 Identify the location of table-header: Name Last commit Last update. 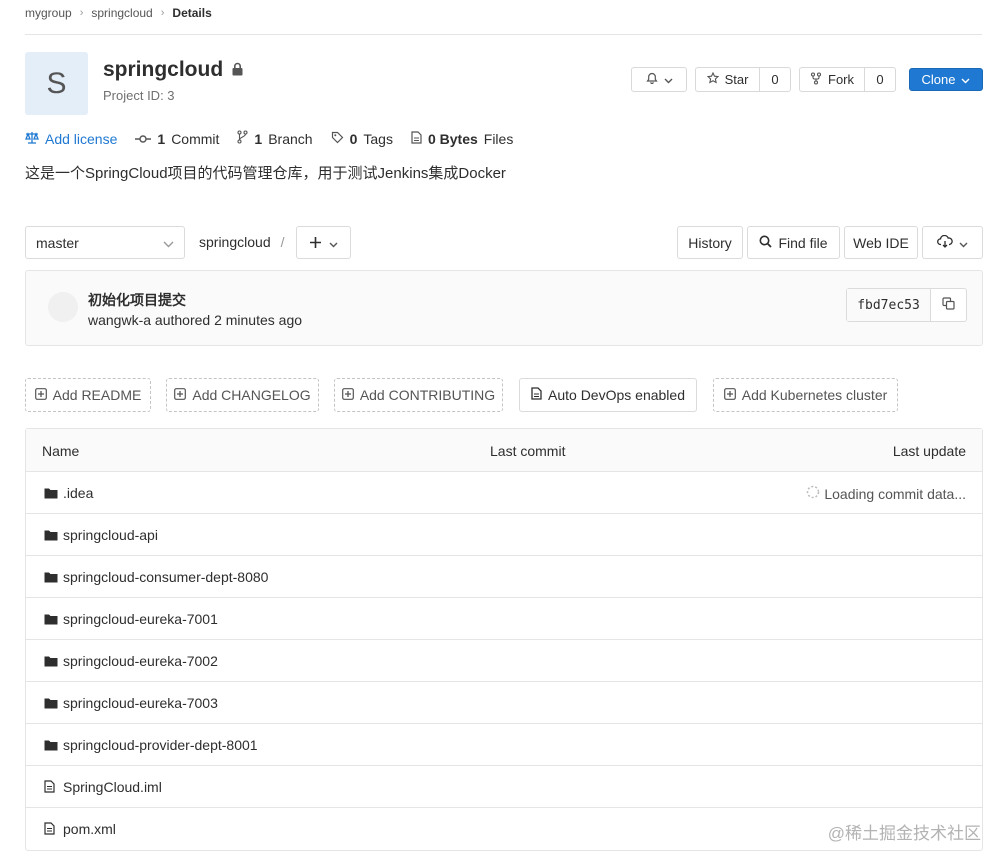
(504, 450).